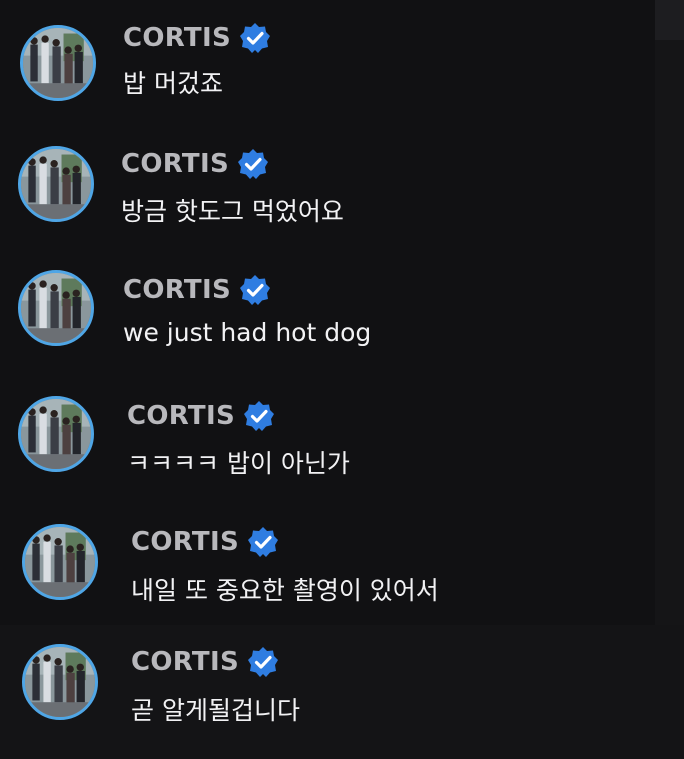 Image resolution: width=684 pixels, height=759 pixels. What do you see at coordinates (320, 571) in the screenshot?
I see `chat-message: CORTIS 내일 또 중요한 촬영이 있어서` at bounding box center [320, 571].